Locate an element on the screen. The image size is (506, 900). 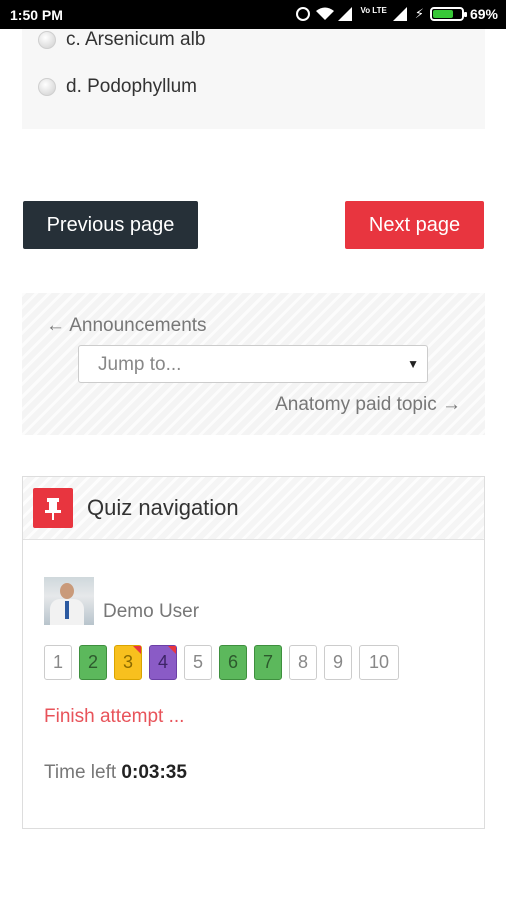
question-buttons: 1 2 3 4 5 6 7 8 9 10 is located at coordinates (225, 662).